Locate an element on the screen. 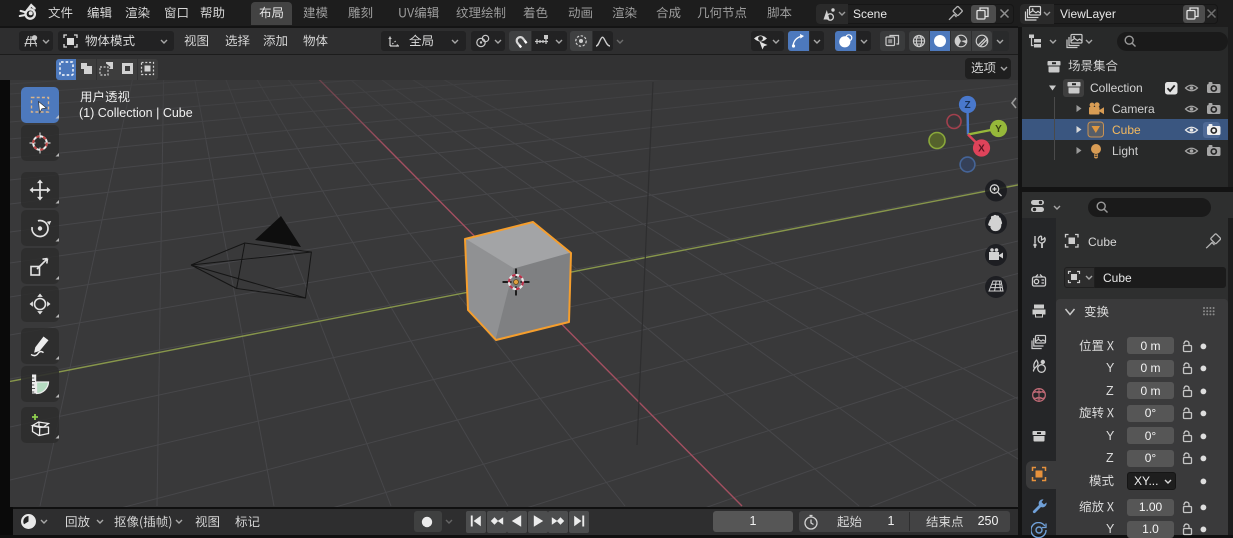 The width and height of the screenshot is (1233, 538). svg-text: Z is located at coordinates (967, 105).